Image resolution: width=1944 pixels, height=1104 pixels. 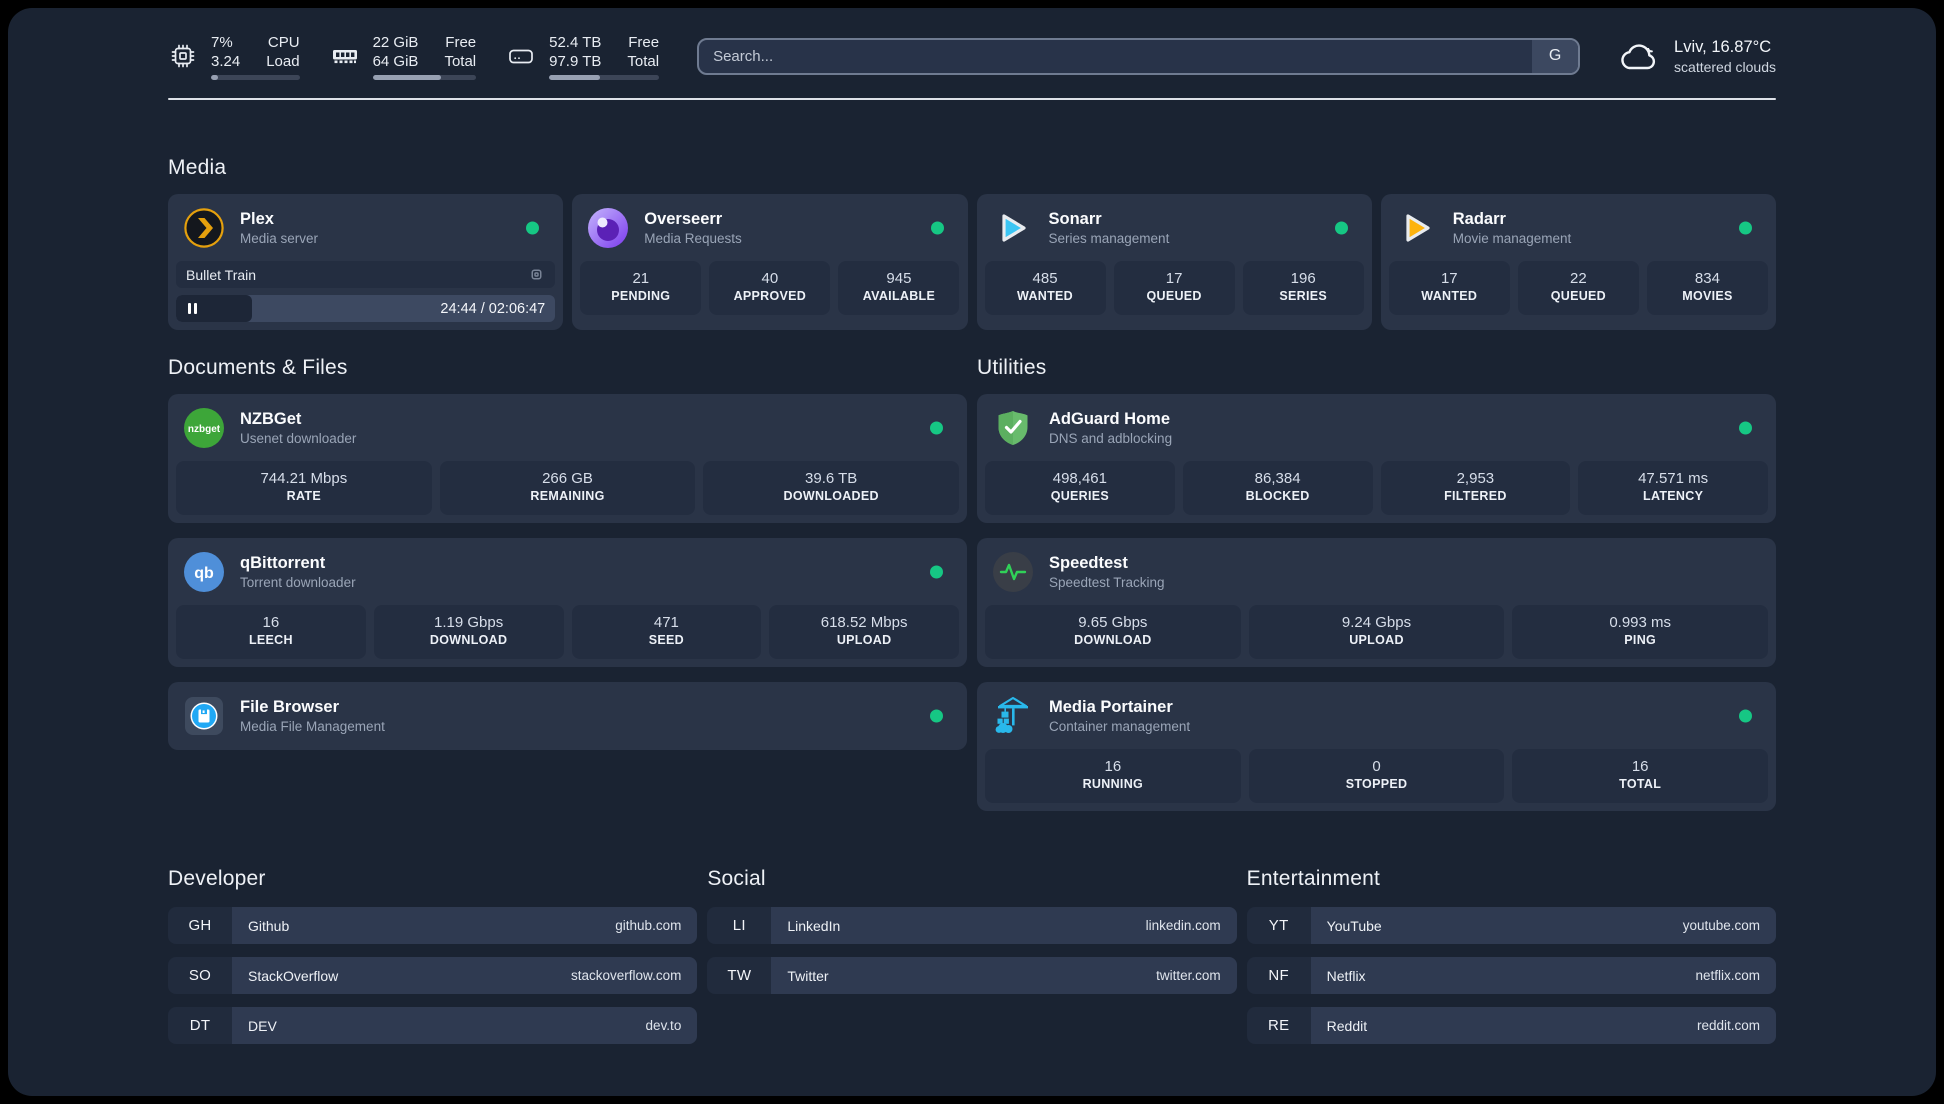 What do you see at coordinates (972, 925) in the screenshot?
I see `bookmark-linkedin: LI LinkedIn linkedin.com` at bounding box center [972, 925].